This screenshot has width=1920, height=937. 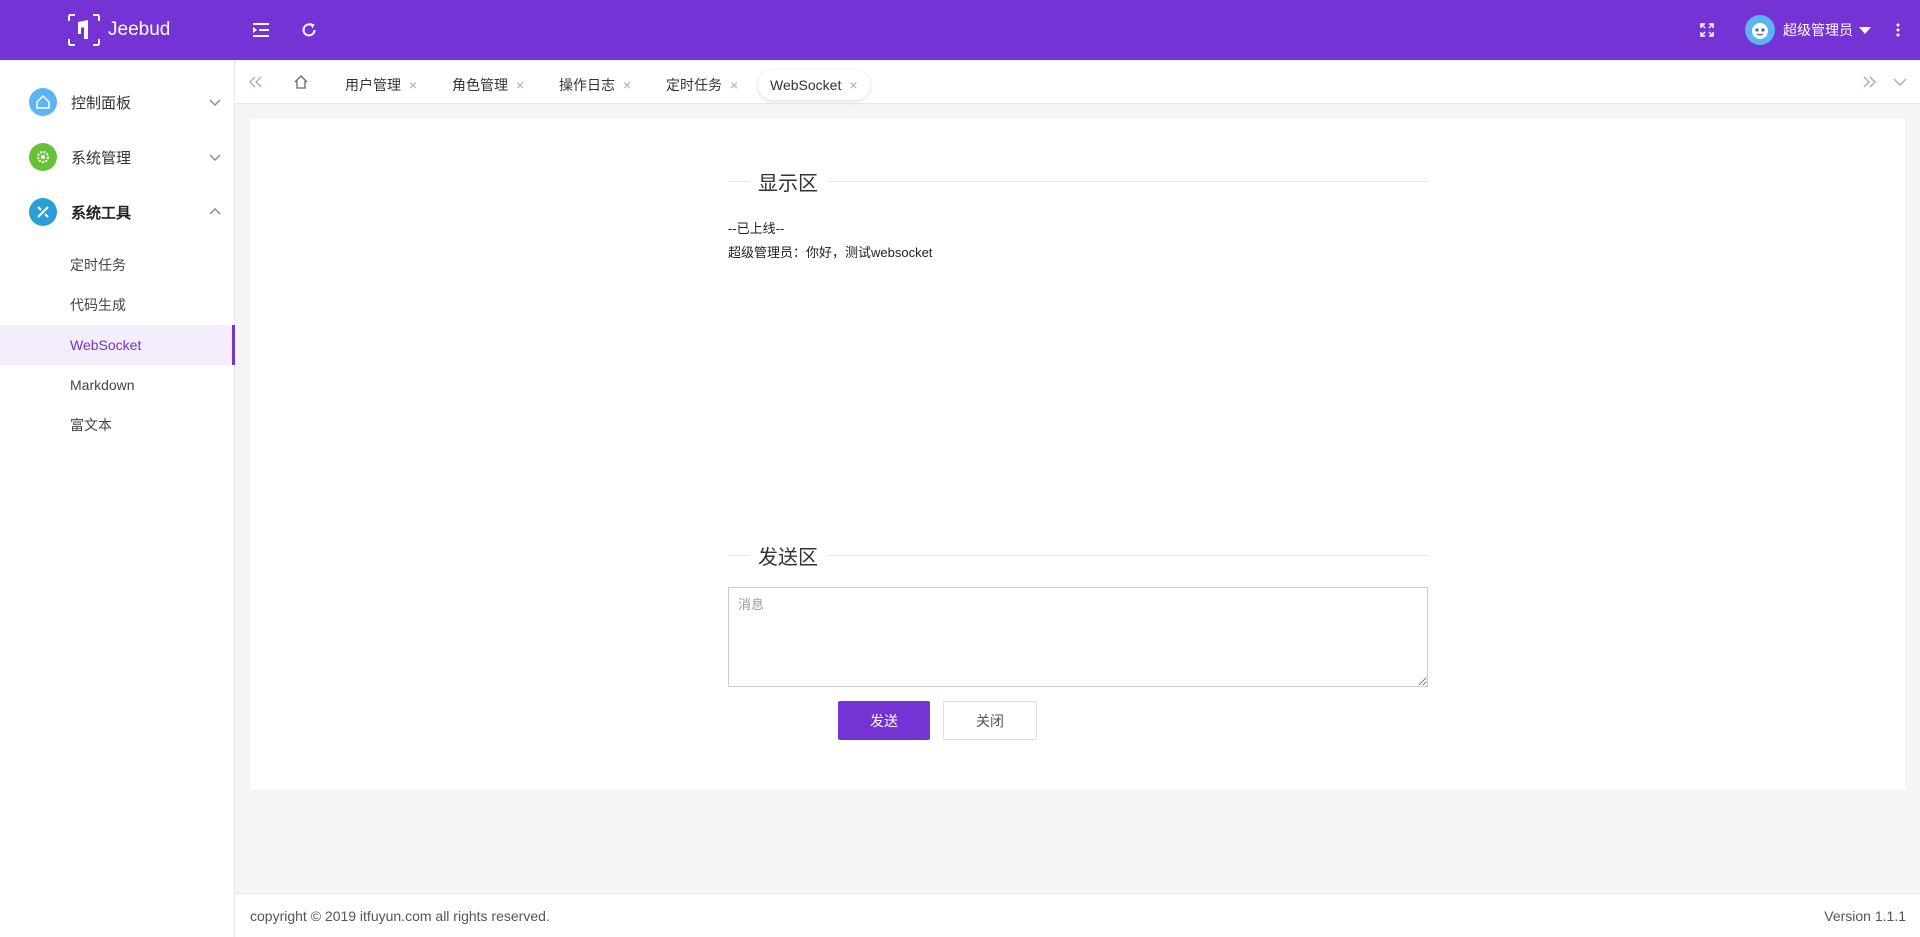 I want to click on sidebar-item-code-generator: 代码生成, so click(x=117, y=305).